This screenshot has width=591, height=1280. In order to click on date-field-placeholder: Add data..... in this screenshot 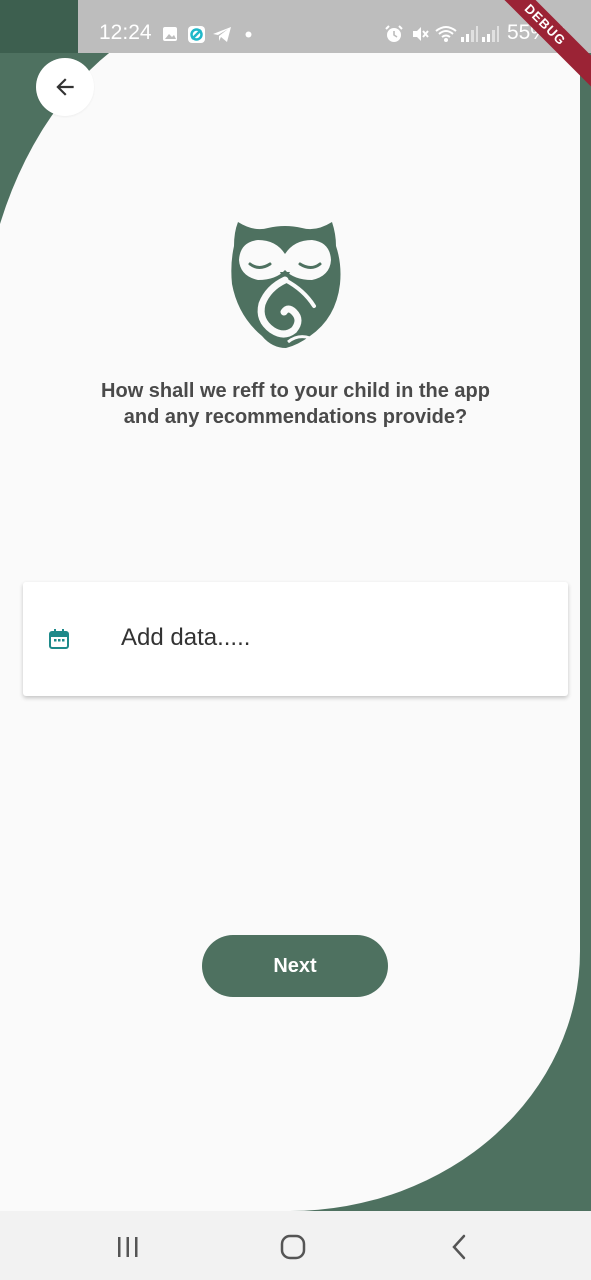, I will do `click(185, 638)`.